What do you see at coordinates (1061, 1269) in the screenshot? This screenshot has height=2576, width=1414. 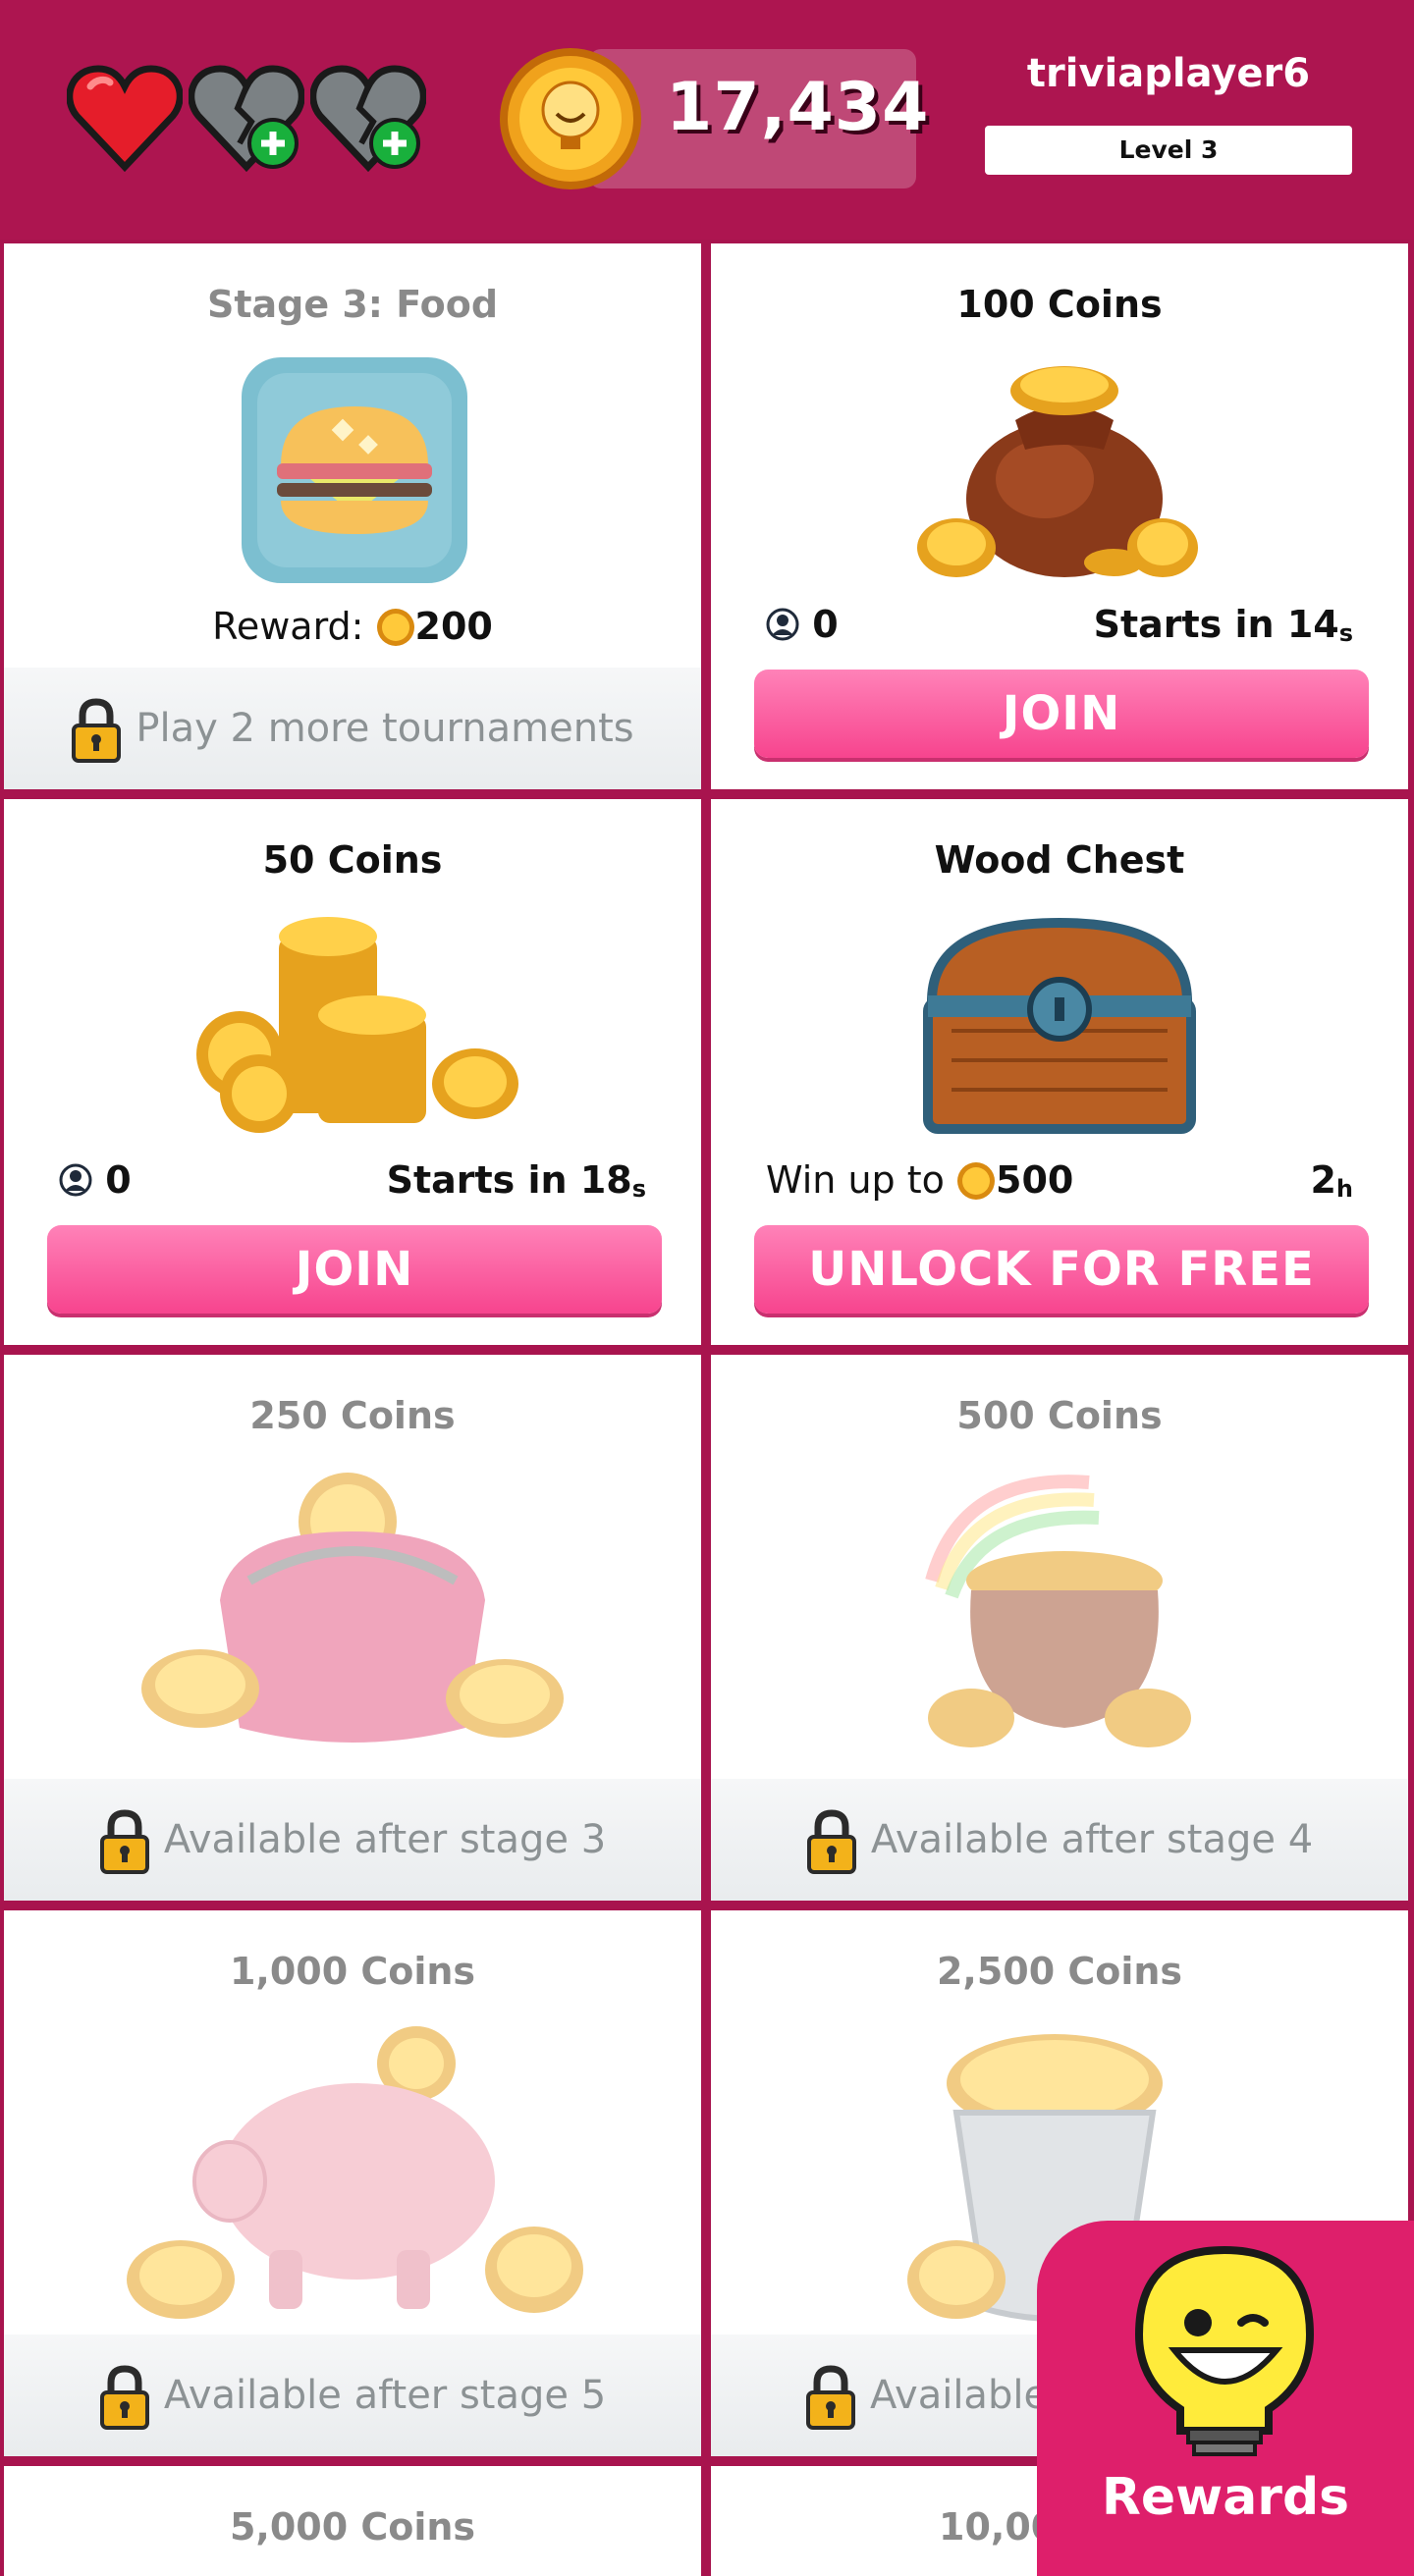 I see `unlock-button: UNLOCK FOR FREE` at bounding box center [1061, 1269].